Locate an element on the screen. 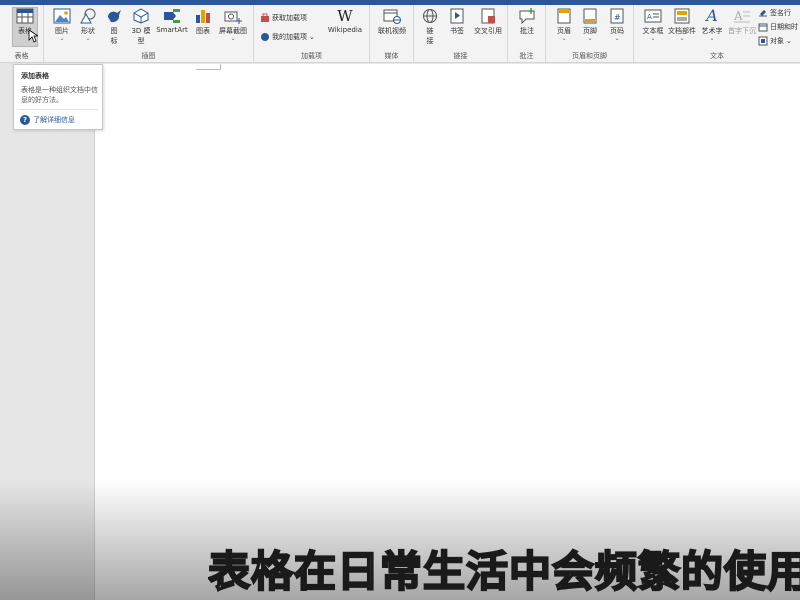  object-button: 对象 ⌄ is located at coordinates (775, 41).